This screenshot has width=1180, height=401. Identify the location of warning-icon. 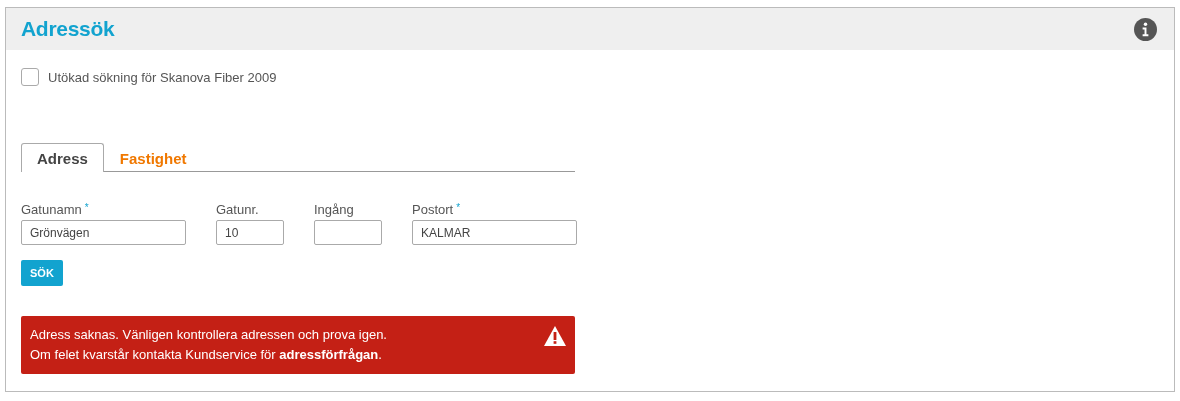
(555, 336).